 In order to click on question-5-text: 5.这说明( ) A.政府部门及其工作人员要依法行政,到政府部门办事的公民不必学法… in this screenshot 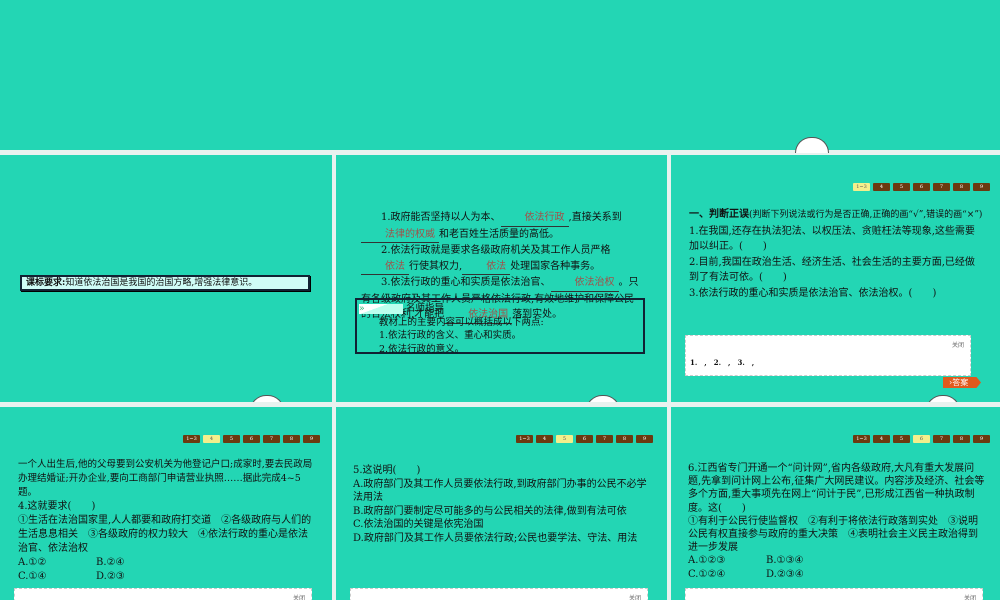, I will do `click(500, 504)`.